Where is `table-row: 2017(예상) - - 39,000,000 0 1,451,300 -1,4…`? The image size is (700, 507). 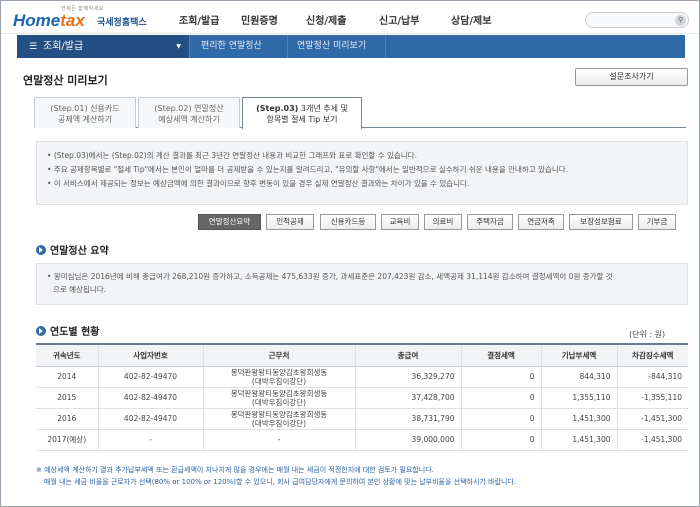
table-row: 2017(예상) - - 39,000,000 0 1,451,300 -1,4… is located at coordinates (362, 440).